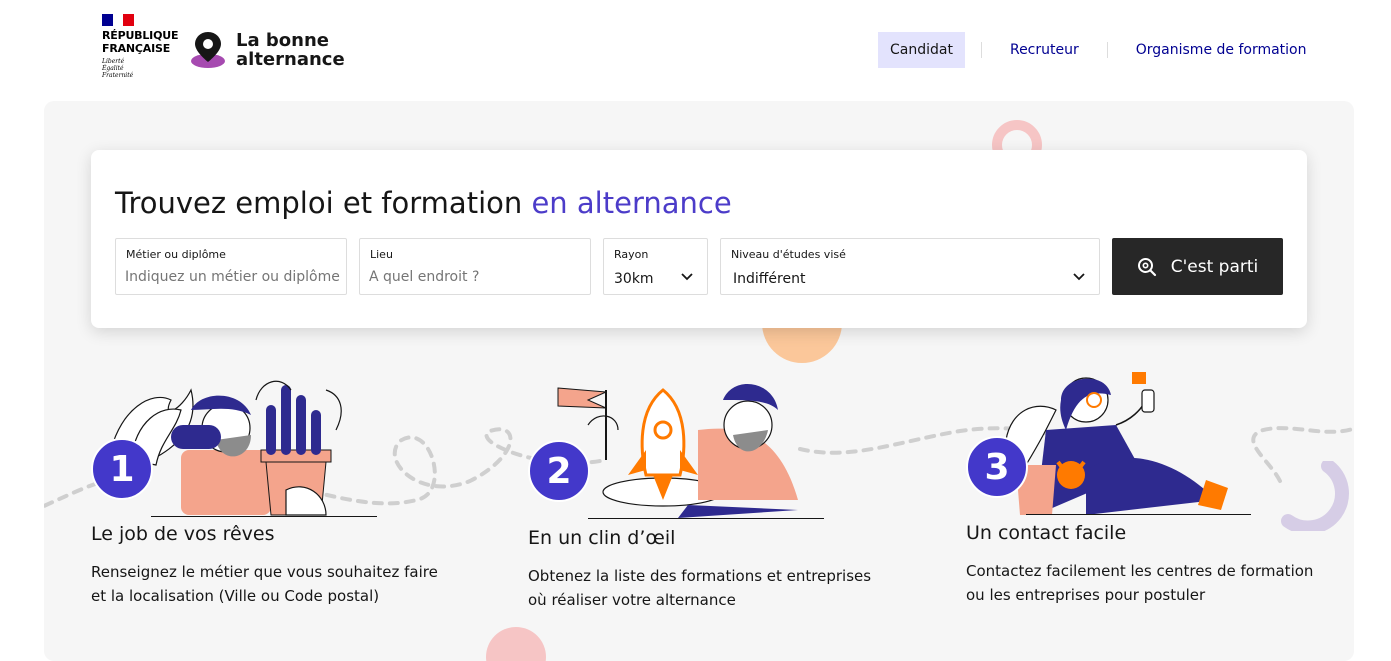 This screenshot has height=661, width=1391. I want to click on niveau-select: Niveau d'études visé Indifférent, so click(910, 266).